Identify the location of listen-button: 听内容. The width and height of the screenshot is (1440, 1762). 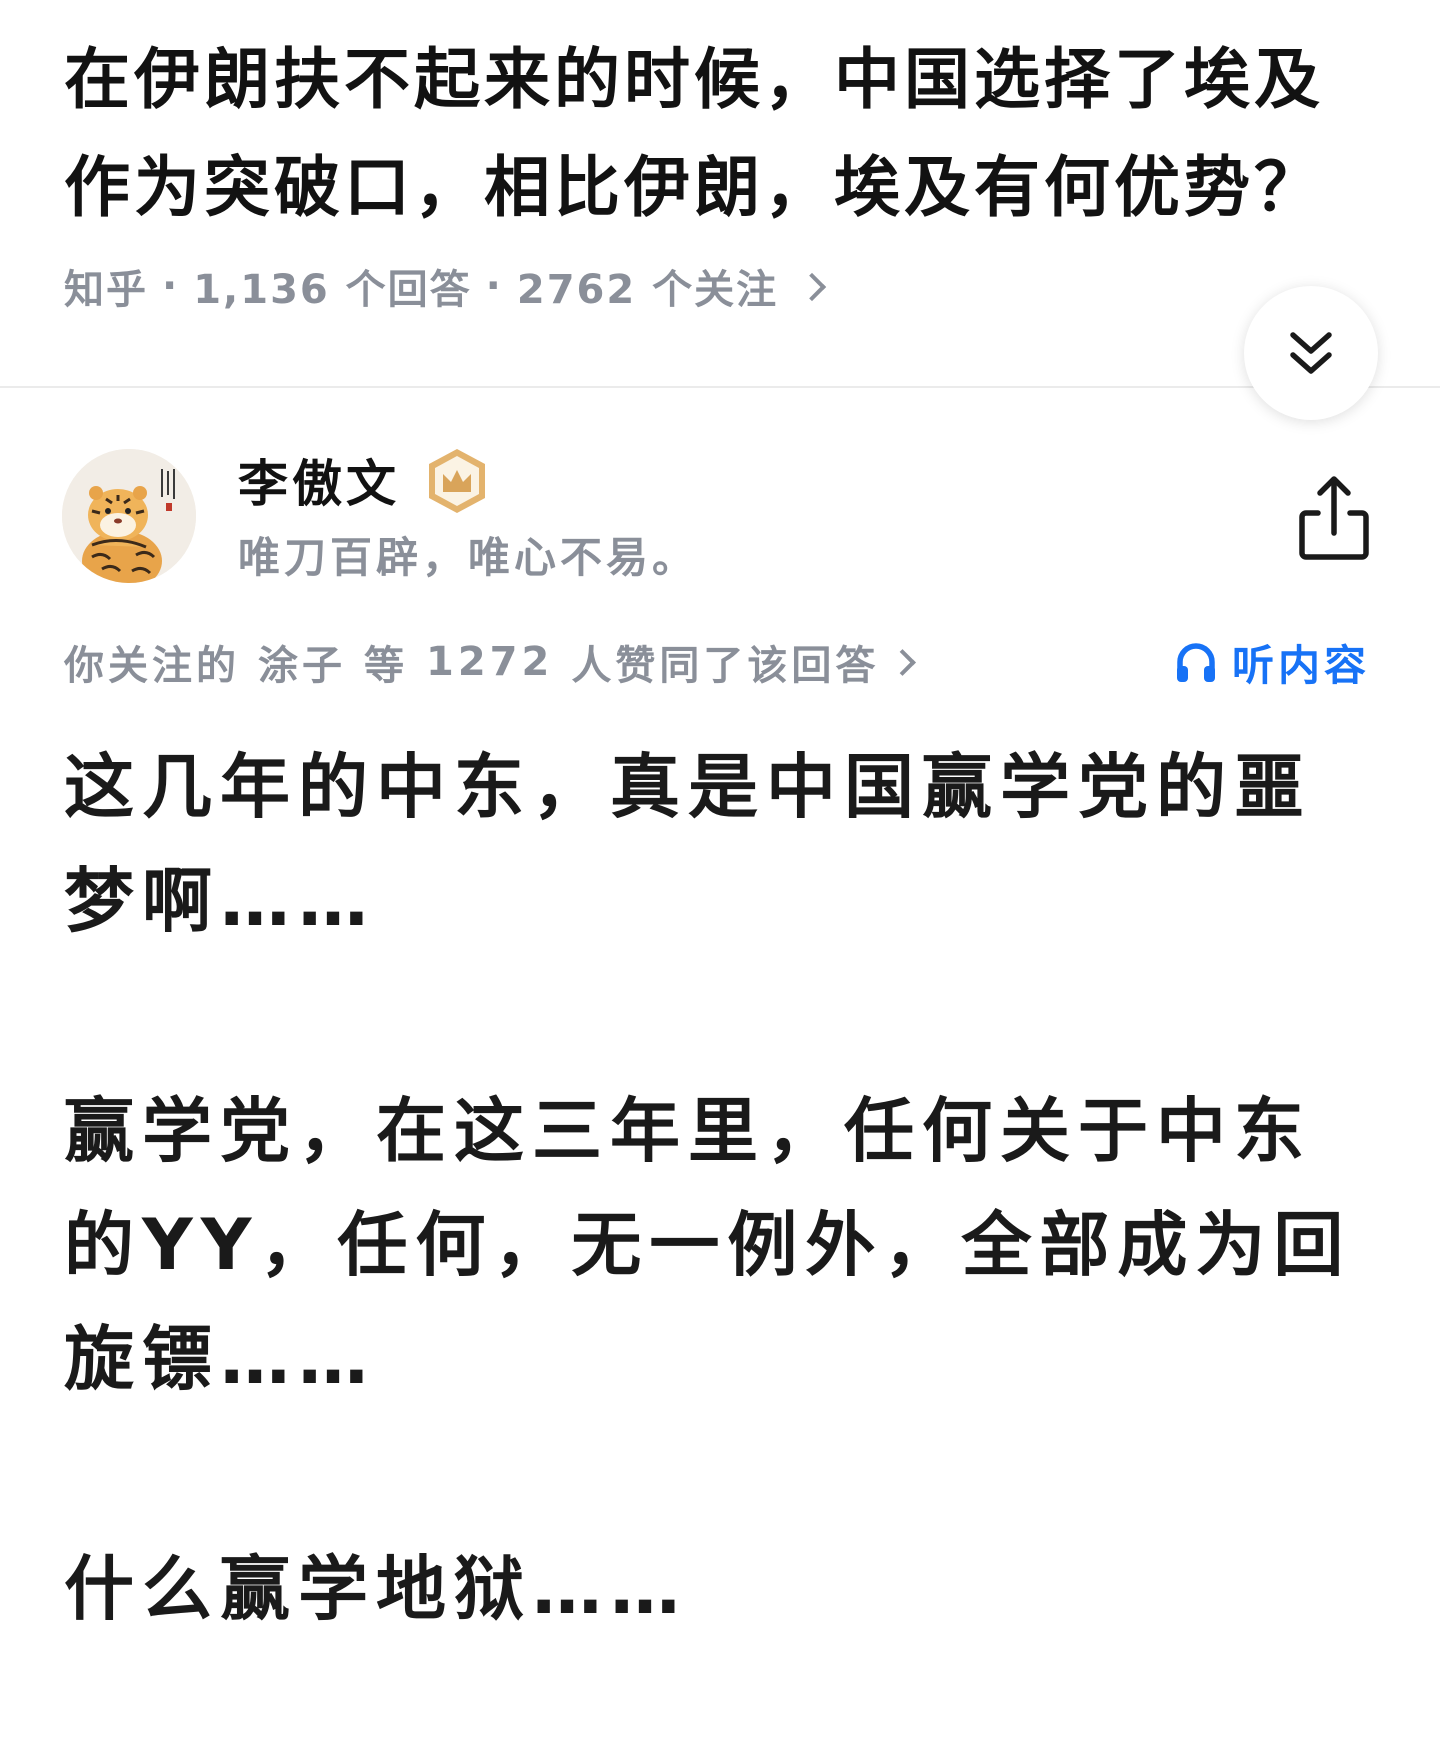
(1272, 662).